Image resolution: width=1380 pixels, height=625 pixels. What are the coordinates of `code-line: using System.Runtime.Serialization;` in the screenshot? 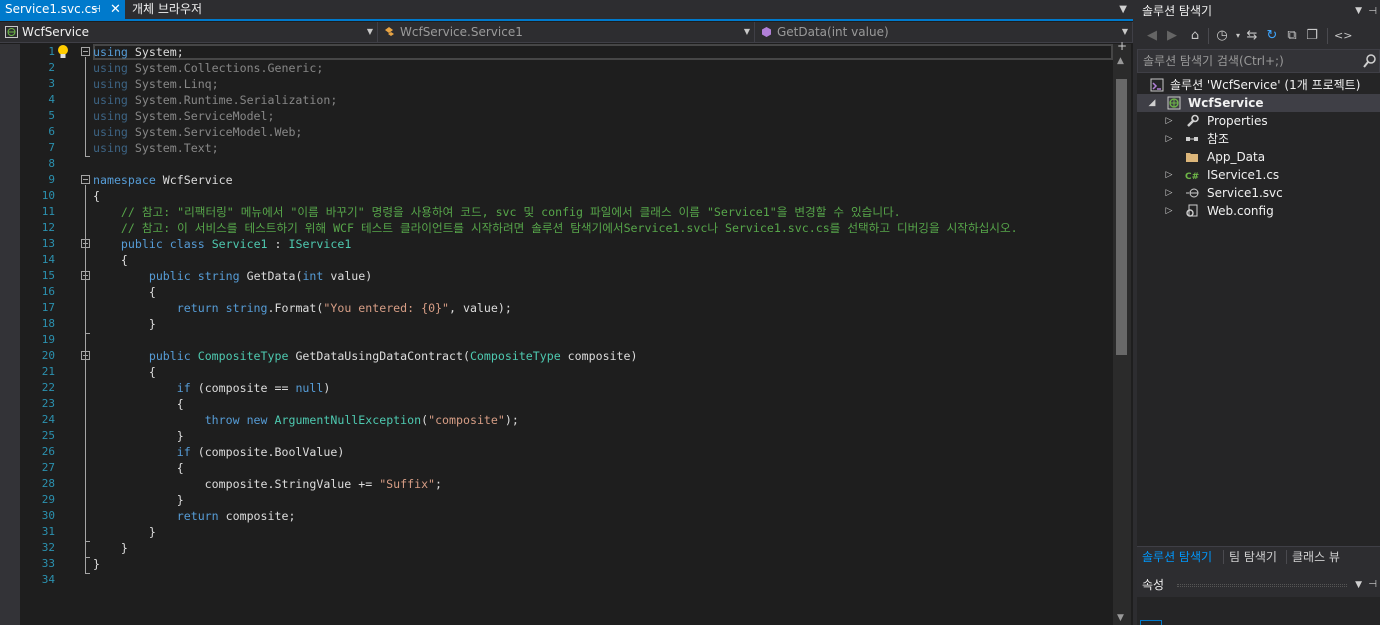 It's located at (603, 100).